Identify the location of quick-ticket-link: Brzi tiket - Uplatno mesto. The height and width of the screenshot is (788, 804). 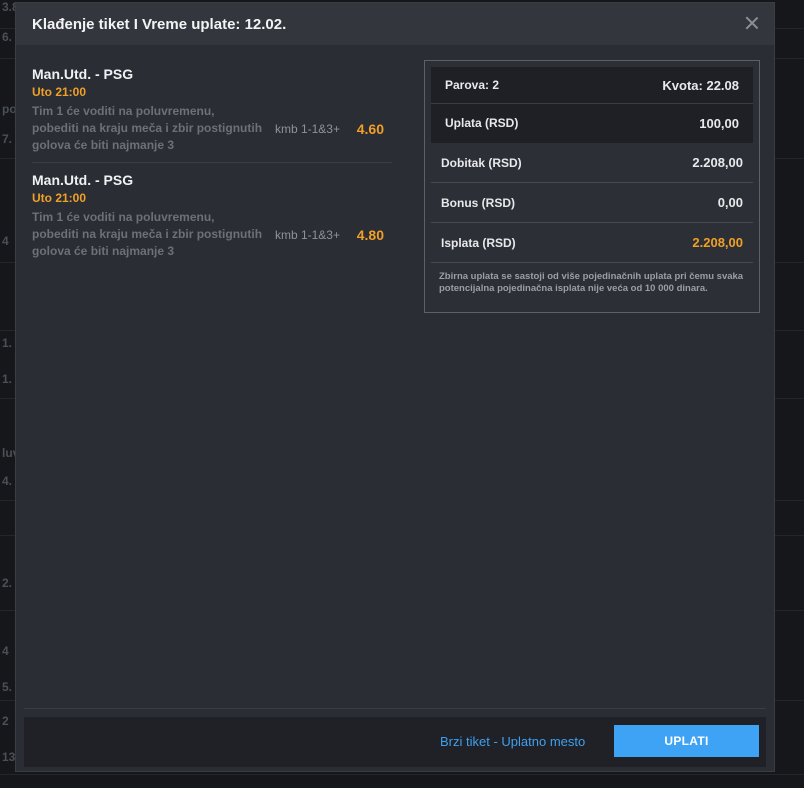
(512, 741).